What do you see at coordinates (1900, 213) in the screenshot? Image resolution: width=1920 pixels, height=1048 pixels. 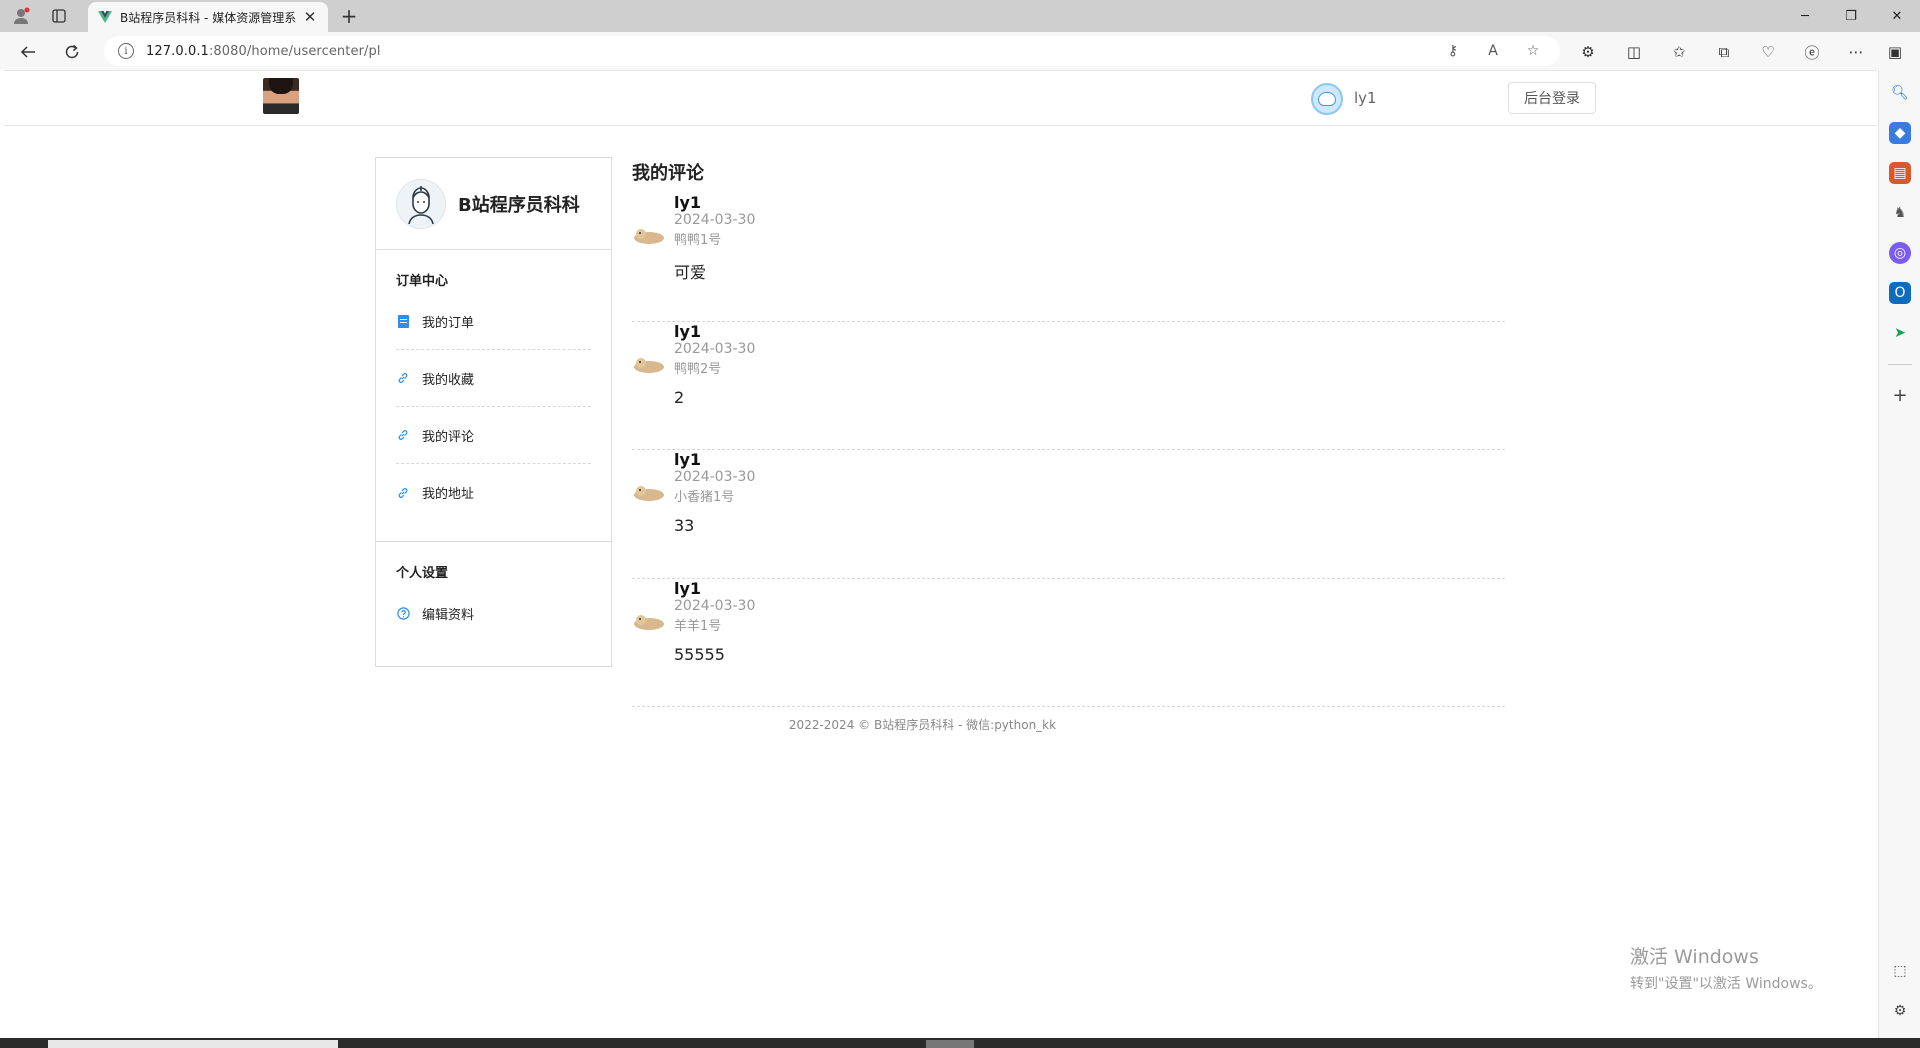 I see `games-icon: ♞` at bounding box center [1900, 213].